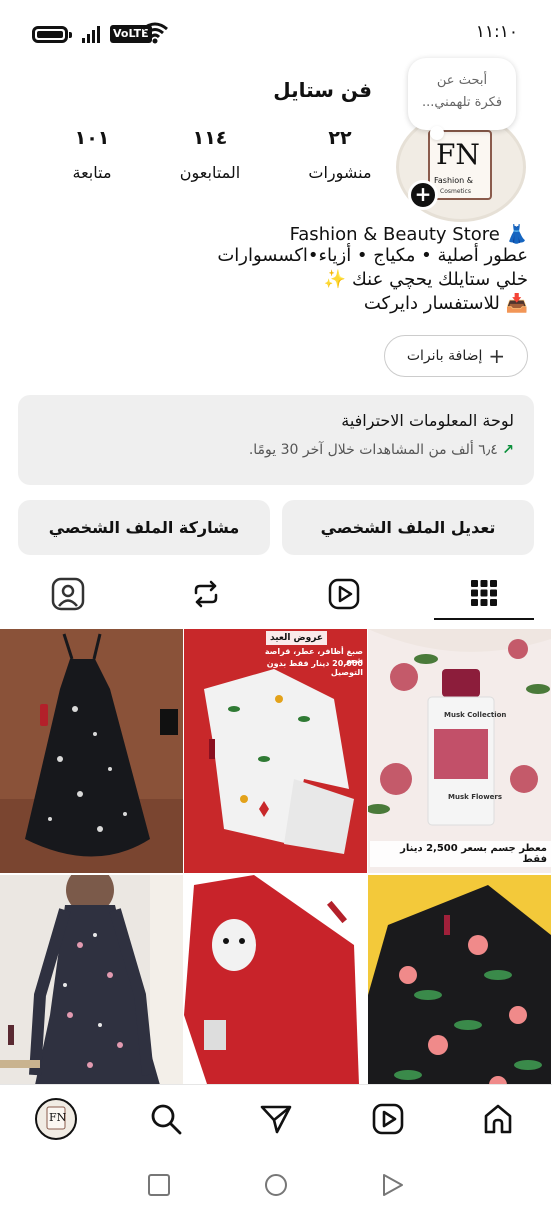 The height and width of the screenshot is (1214, 552). I want to click on system-nav-bar, so click(276, 1184).